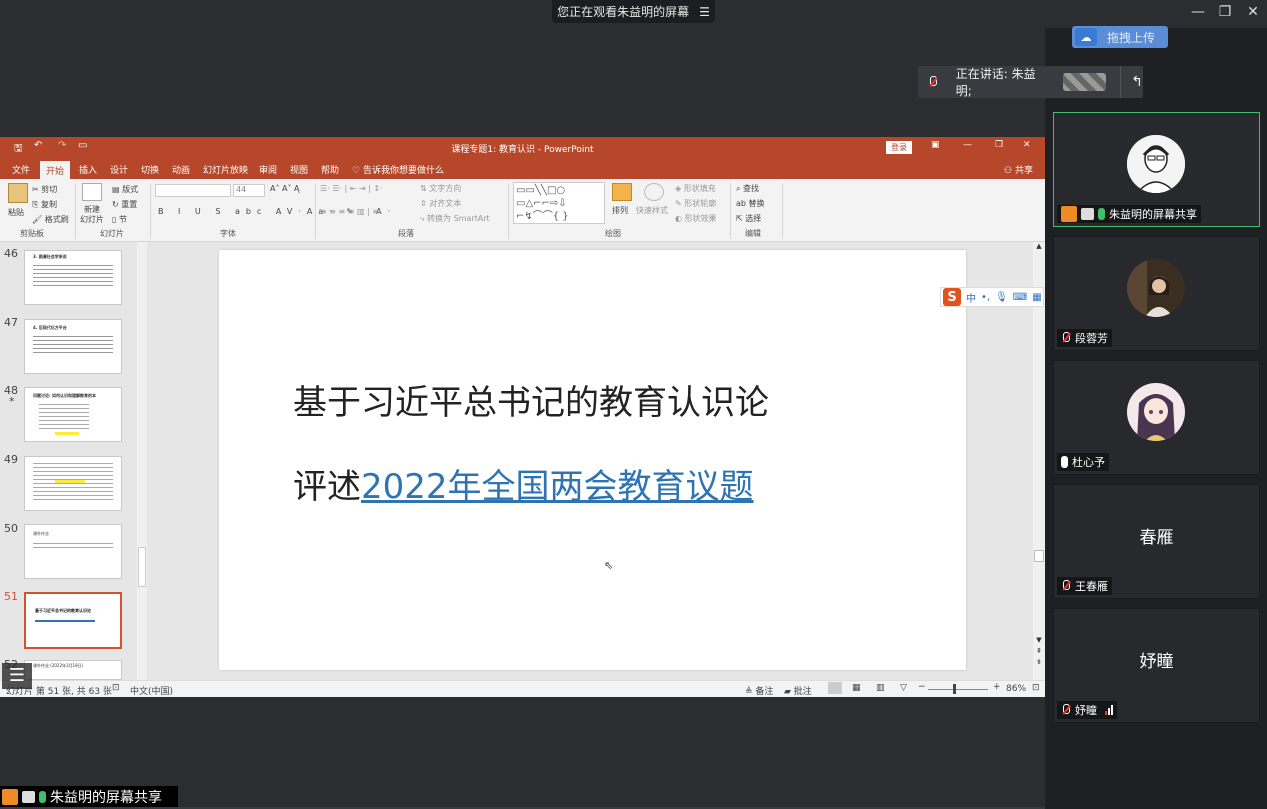 The width and height of the screenshot is (1267, 809). Describe the element at coordinates (124, 204) in the screenshot. I see `reset-button: ↻ 重置` at that location.